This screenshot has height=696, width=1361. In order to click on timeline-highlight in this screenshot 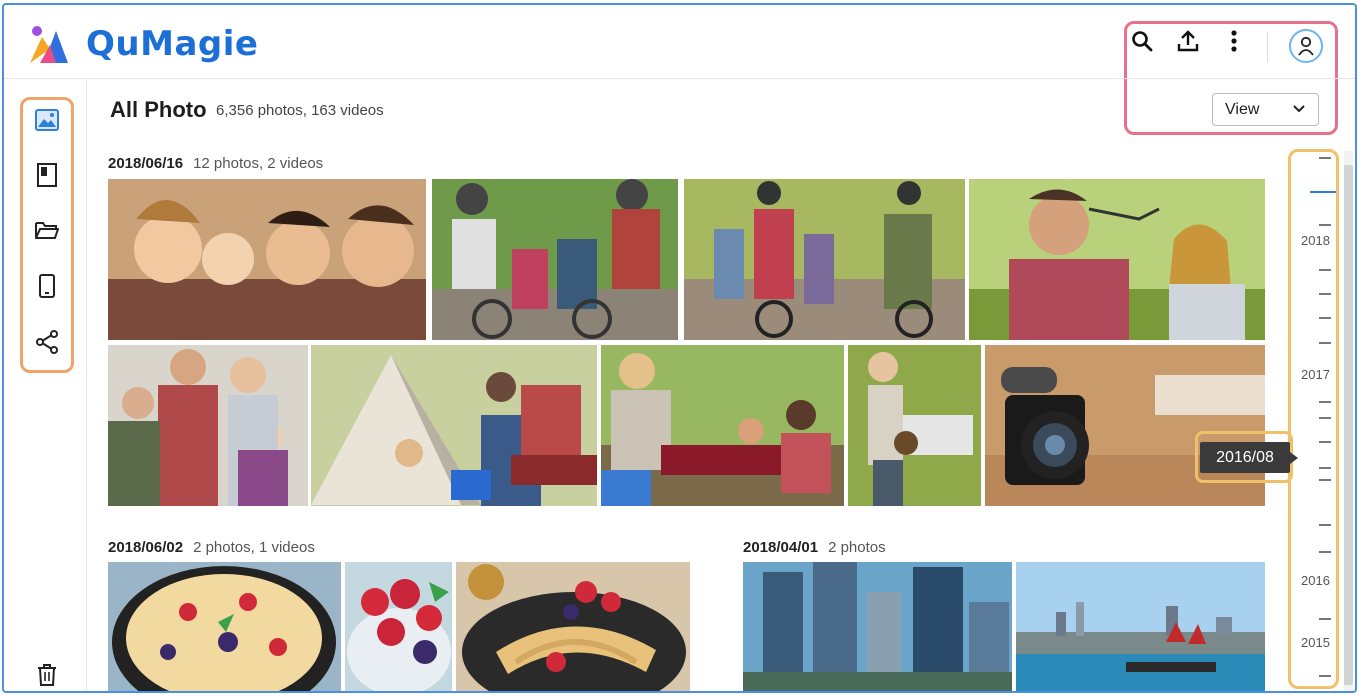, I will do `click(1313, 419)`.